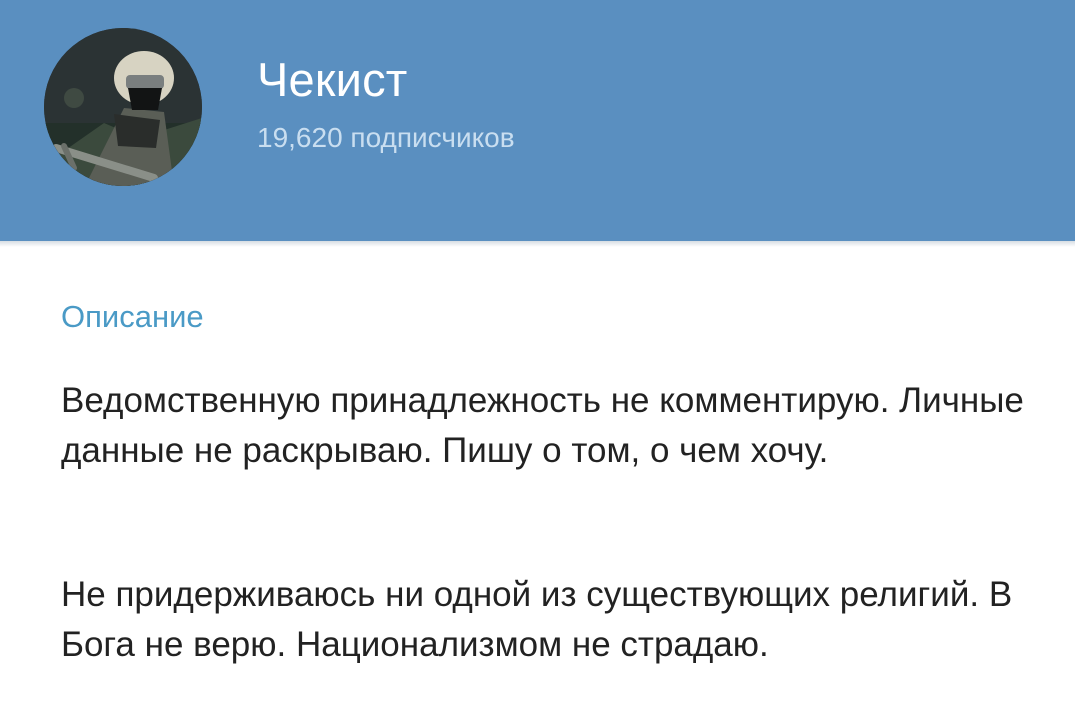 The height and width of the screenshot is (721, 1075). I want to click on channel-name: Чекист, so click(332, 79).